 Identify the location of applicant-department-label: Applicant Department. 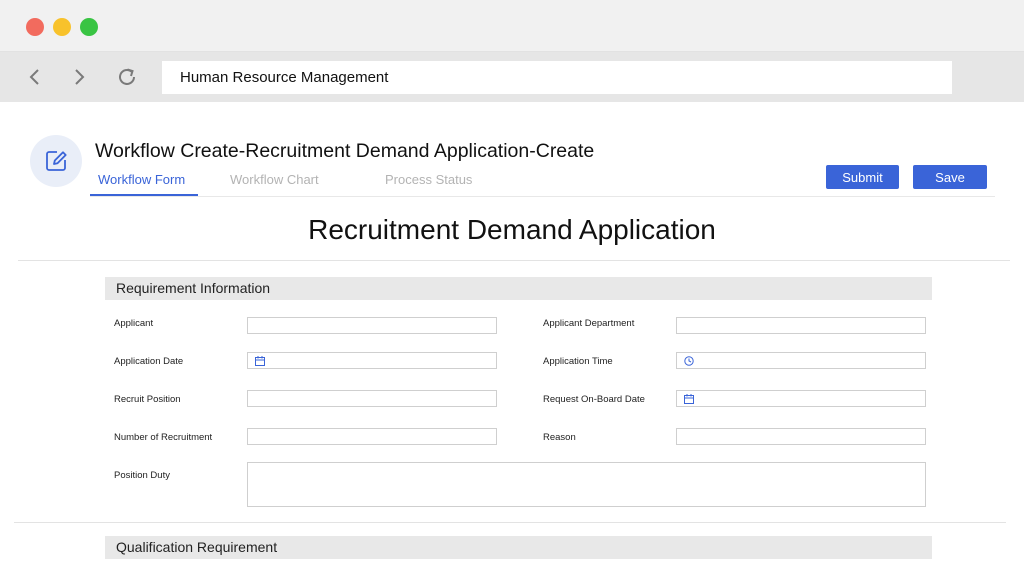
(589, 323).